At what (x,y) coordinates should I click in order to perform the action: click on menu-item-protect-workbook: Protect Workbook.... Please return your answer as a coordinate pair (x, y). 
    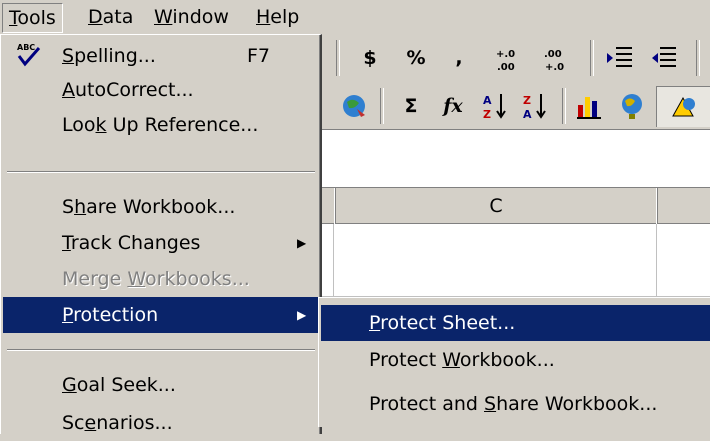
    Looking at the image, I should click on (515, 360).